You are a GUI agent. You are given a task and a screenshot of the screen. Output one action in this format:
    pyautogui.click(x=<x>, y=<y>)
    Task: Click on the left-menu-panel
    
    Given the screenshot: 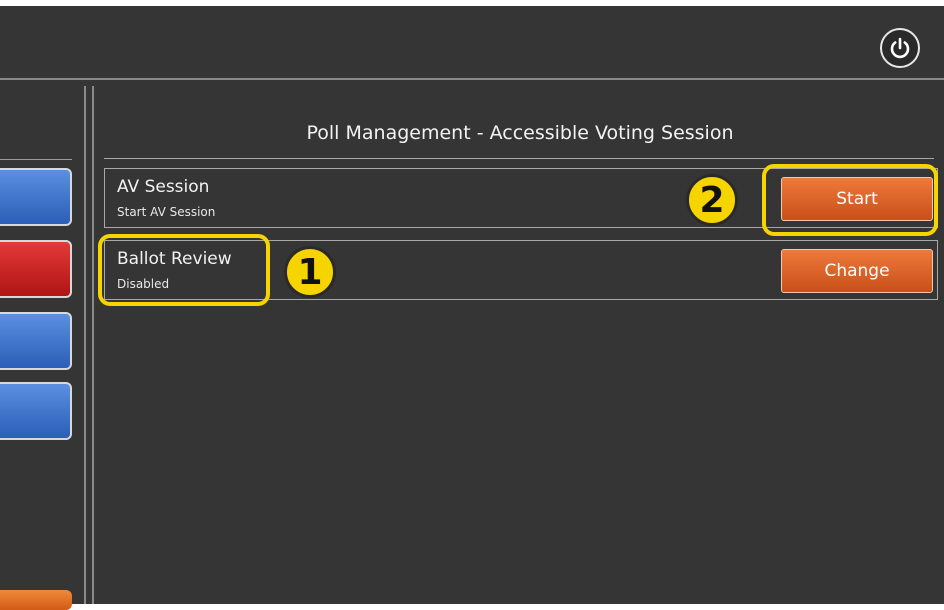 What is the action you would take?
    pyautogui.click(x=43, y=348)
    